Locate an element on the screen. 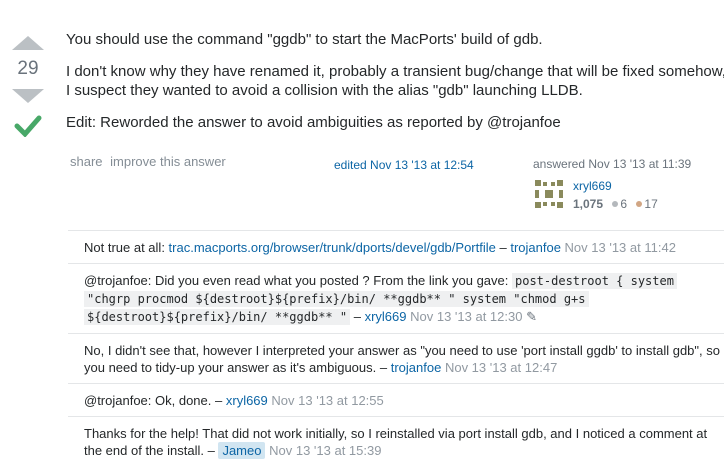 The height and width of the screenshot is (466, 724). comment-date: Nov 13 '13 at 11:42 is located at coordinates (620, 247).